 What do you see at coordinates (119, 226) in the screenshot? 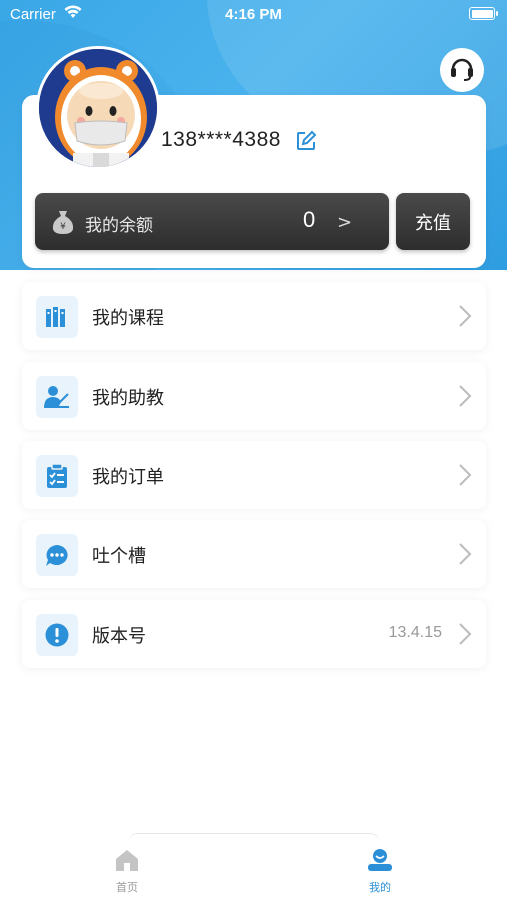
I see `balance-label: 我的余额` at bounding box center [119, 226].